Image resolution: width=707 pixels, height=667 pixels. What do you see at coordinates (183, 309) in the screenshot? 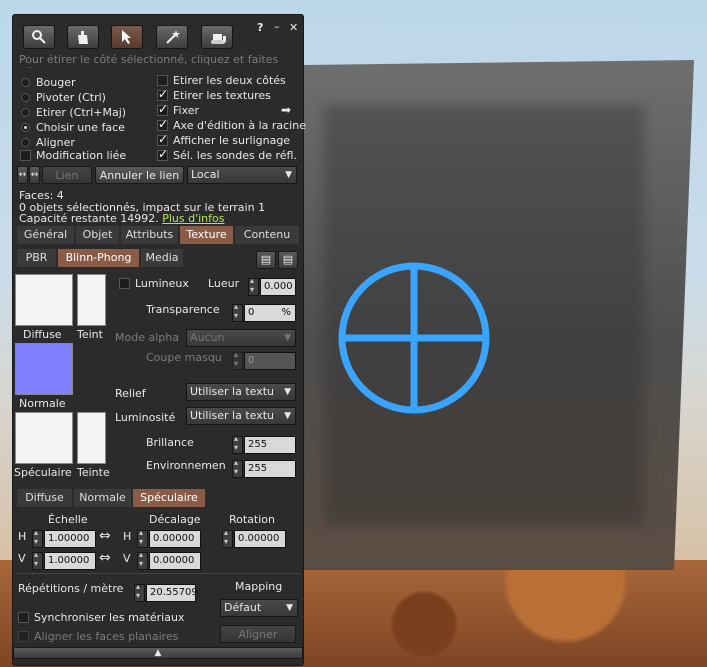
I see `transparence-label: Transparence` at bounding box center [183, 309].